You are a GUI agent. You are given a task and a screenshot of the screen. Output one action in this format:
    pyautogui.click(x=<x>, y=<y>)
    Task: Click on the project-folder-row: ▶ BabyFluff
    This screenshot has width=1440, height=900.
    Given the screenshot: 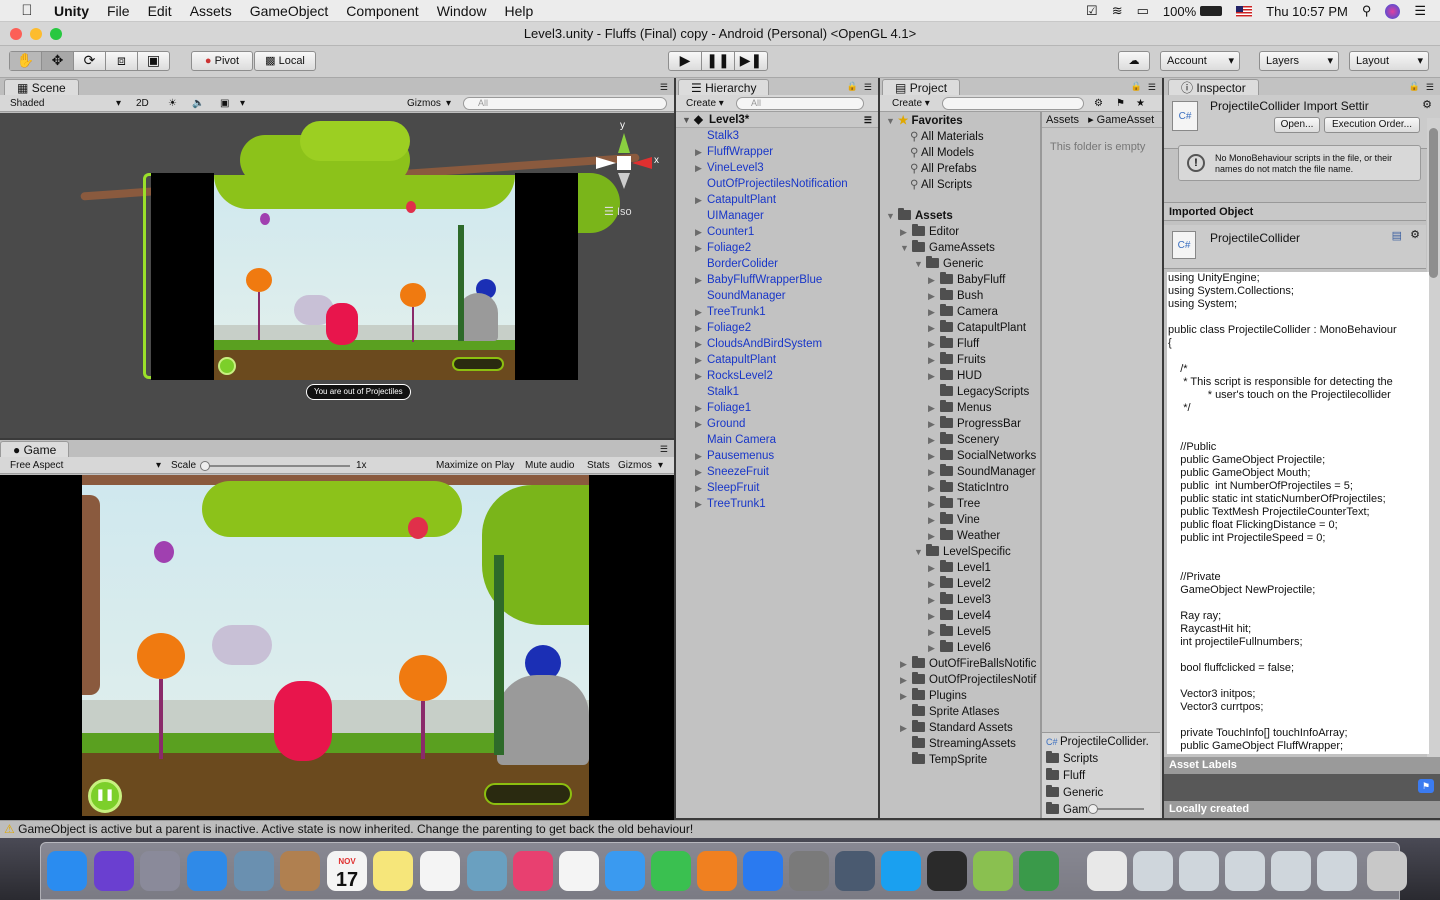 What is the action you would take?
    pyautogui.click(x=966, y=280)
    